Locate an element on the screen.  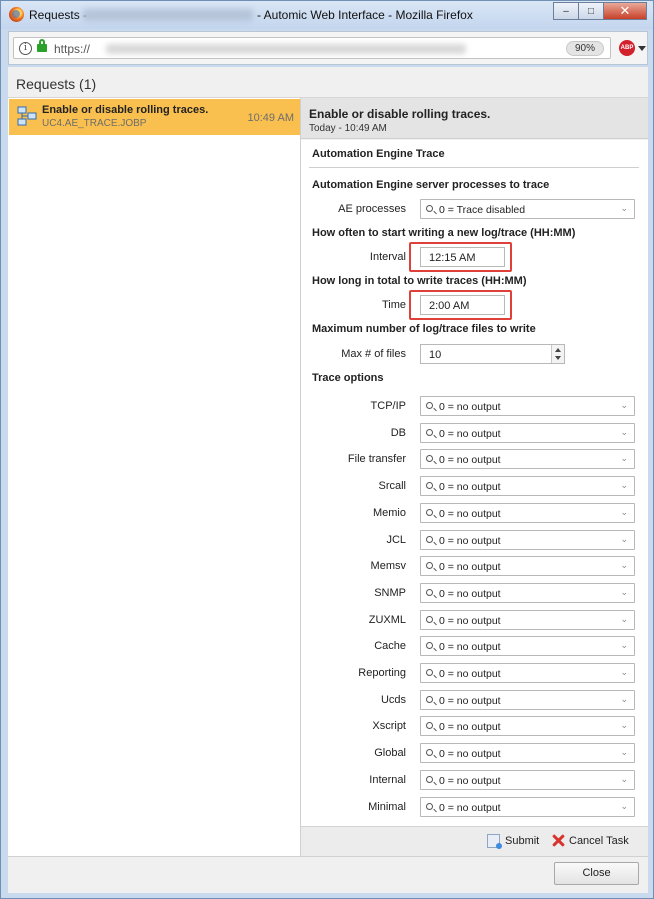
adblock-icon: ABP is located at coordinates (627, 48).